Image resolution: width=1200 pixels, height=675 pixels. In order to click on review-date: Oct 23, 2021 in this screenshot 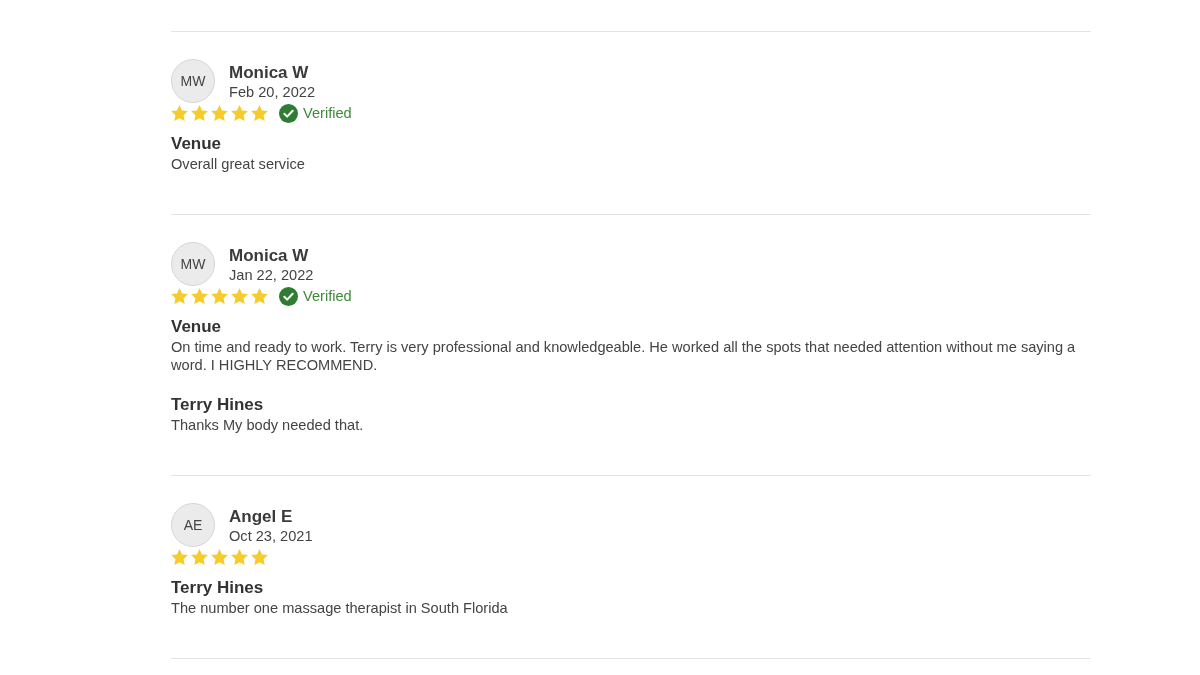, I will do `click(271, 536)`.